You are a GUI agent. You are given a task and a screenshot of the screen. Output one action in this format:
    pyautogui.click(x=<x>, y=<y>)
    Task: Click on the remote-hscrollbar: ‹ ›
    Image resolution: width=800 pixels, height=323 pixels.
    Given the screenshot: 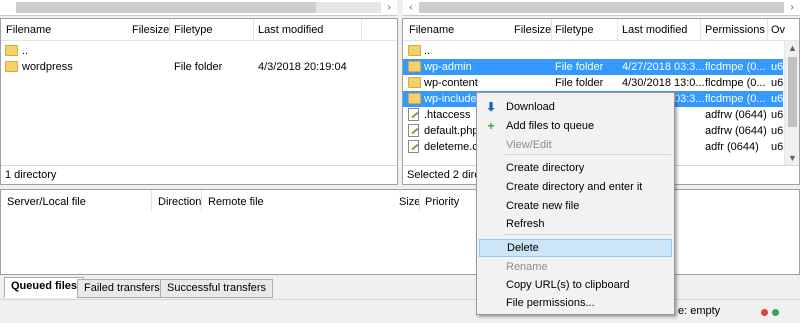 What is the action you would take?
    pyautogui.click(x=601, y=8)
    